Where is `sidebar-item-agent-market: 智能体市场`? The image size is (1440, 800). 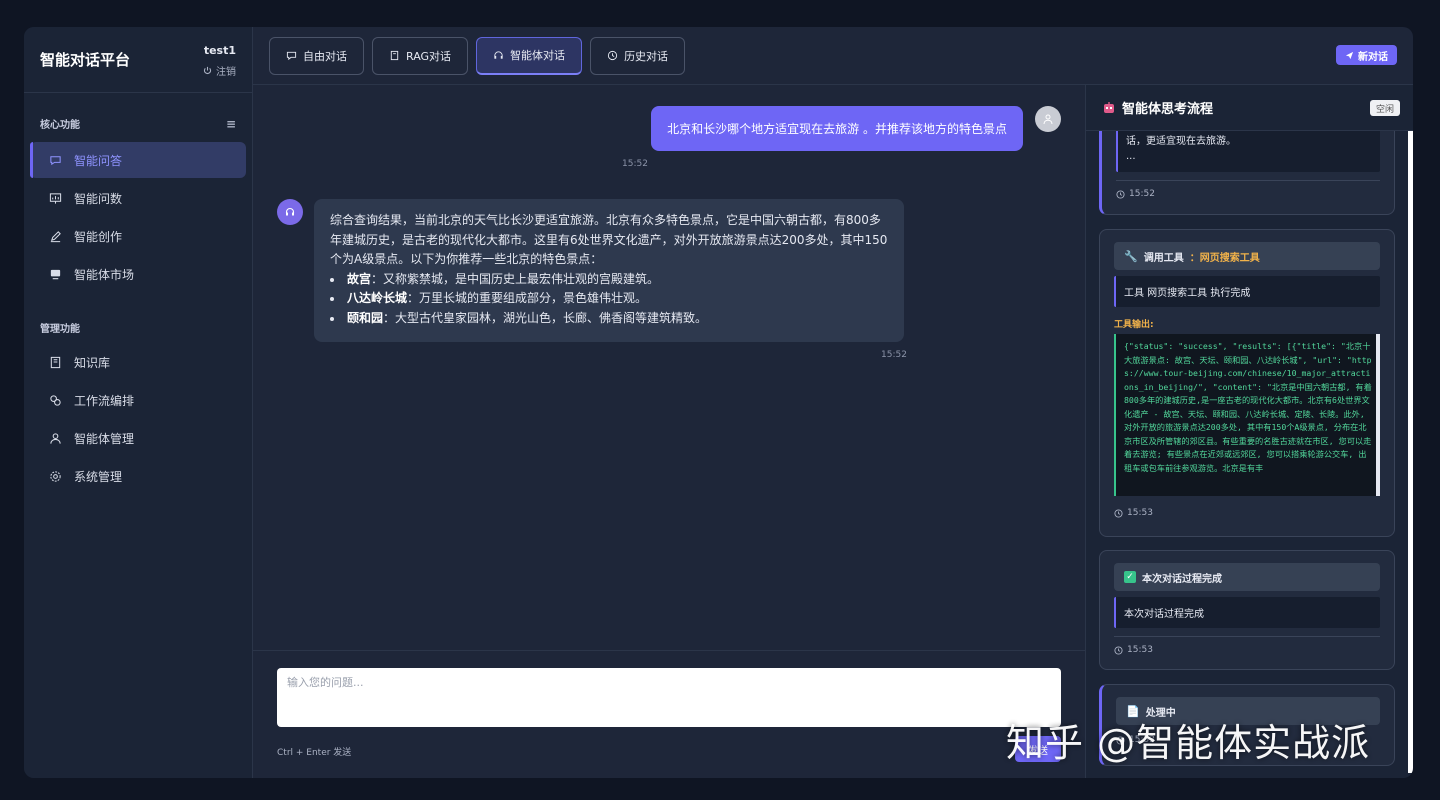
sidebar-item-agent-market: 智能体市场 is located at coordinates (138, 274).